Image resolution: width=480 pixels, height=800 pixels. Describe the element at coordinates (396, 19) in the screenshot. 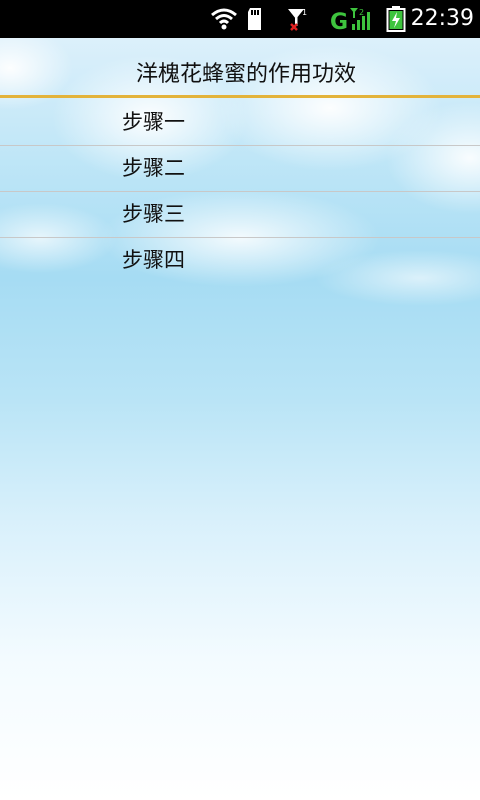

I see `battery-charging-icon` at that location.